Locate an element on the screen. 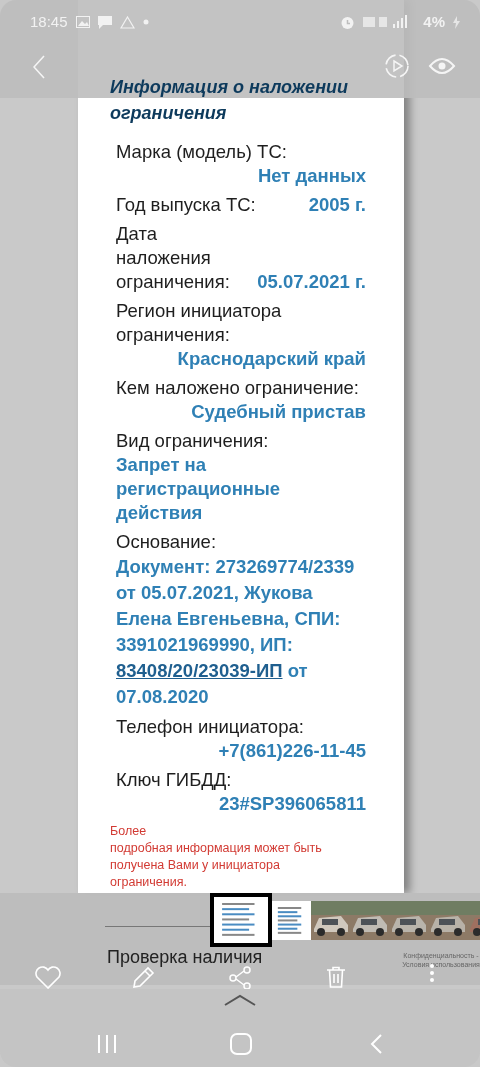 The width and height of the screenshot is (480, 1067). field-label: Год выпуска ТС: is located at coordinates (186, 205).